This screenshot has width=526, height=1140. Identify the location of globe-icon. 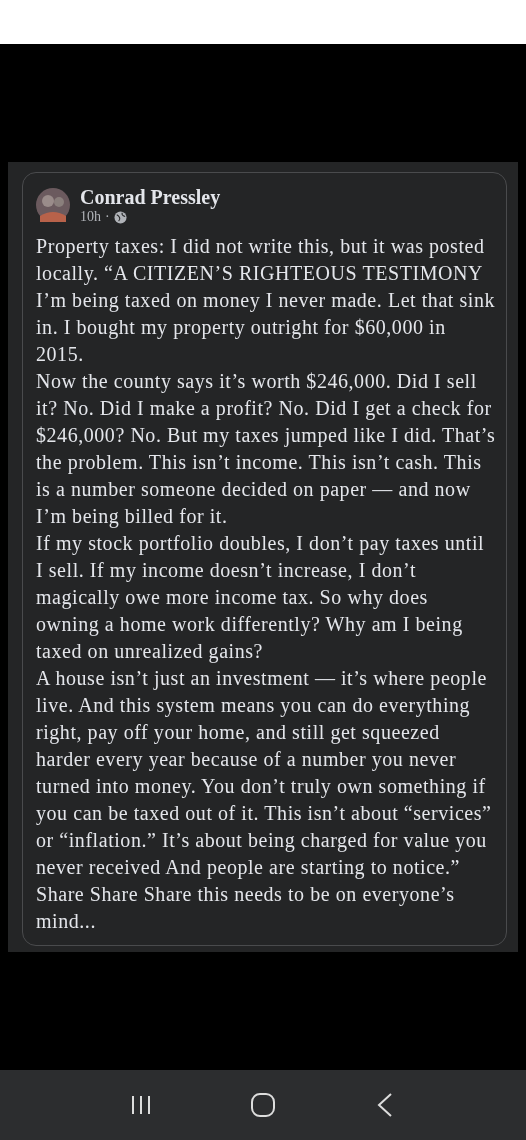
(120, 217).